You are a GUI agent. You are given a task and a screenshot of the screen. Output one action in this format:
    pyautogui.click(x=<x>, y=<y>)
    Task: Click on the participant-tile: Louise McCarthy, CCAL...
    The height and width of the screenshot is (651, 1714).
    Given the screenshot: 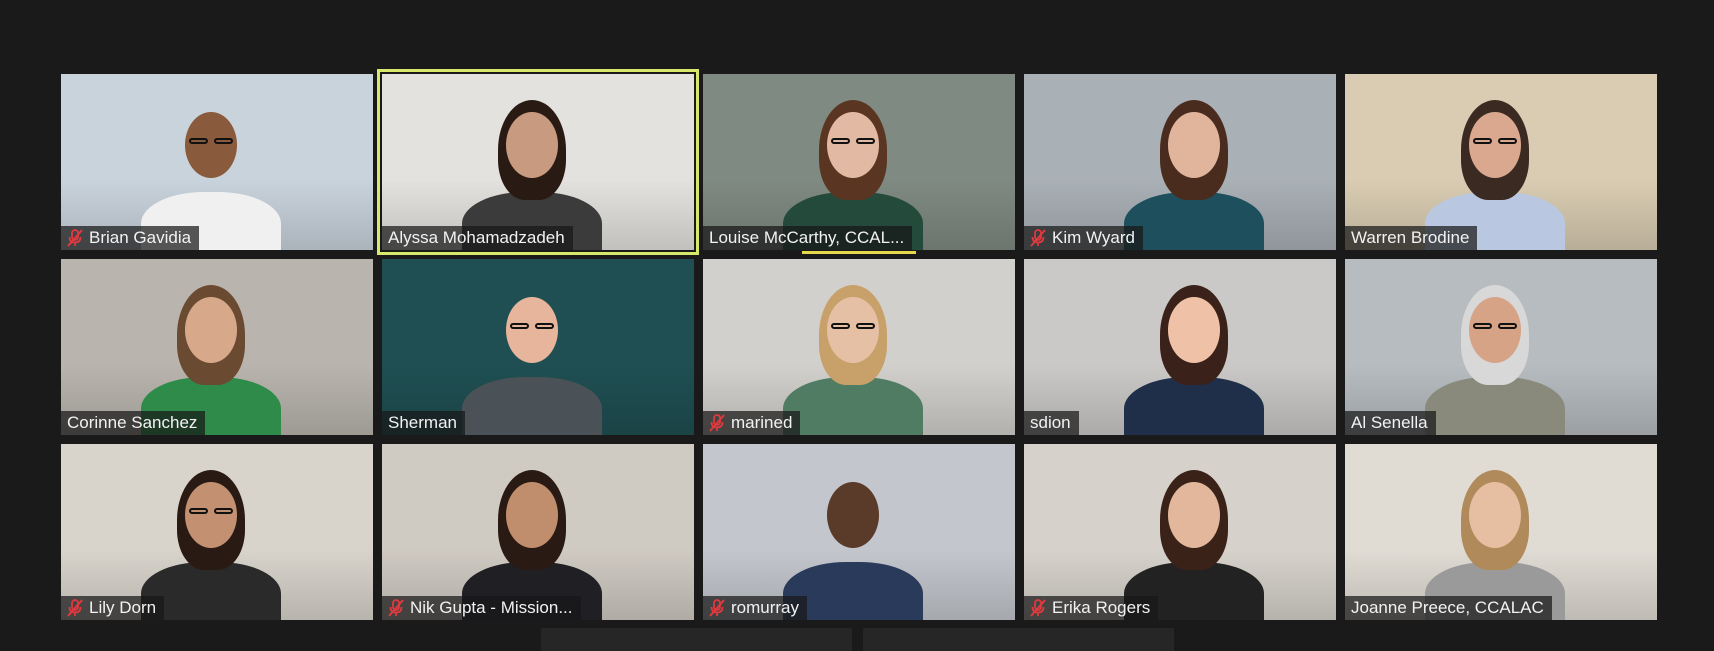 What is the action you would take?
    pyautogui.click(x=859, y=162)
    